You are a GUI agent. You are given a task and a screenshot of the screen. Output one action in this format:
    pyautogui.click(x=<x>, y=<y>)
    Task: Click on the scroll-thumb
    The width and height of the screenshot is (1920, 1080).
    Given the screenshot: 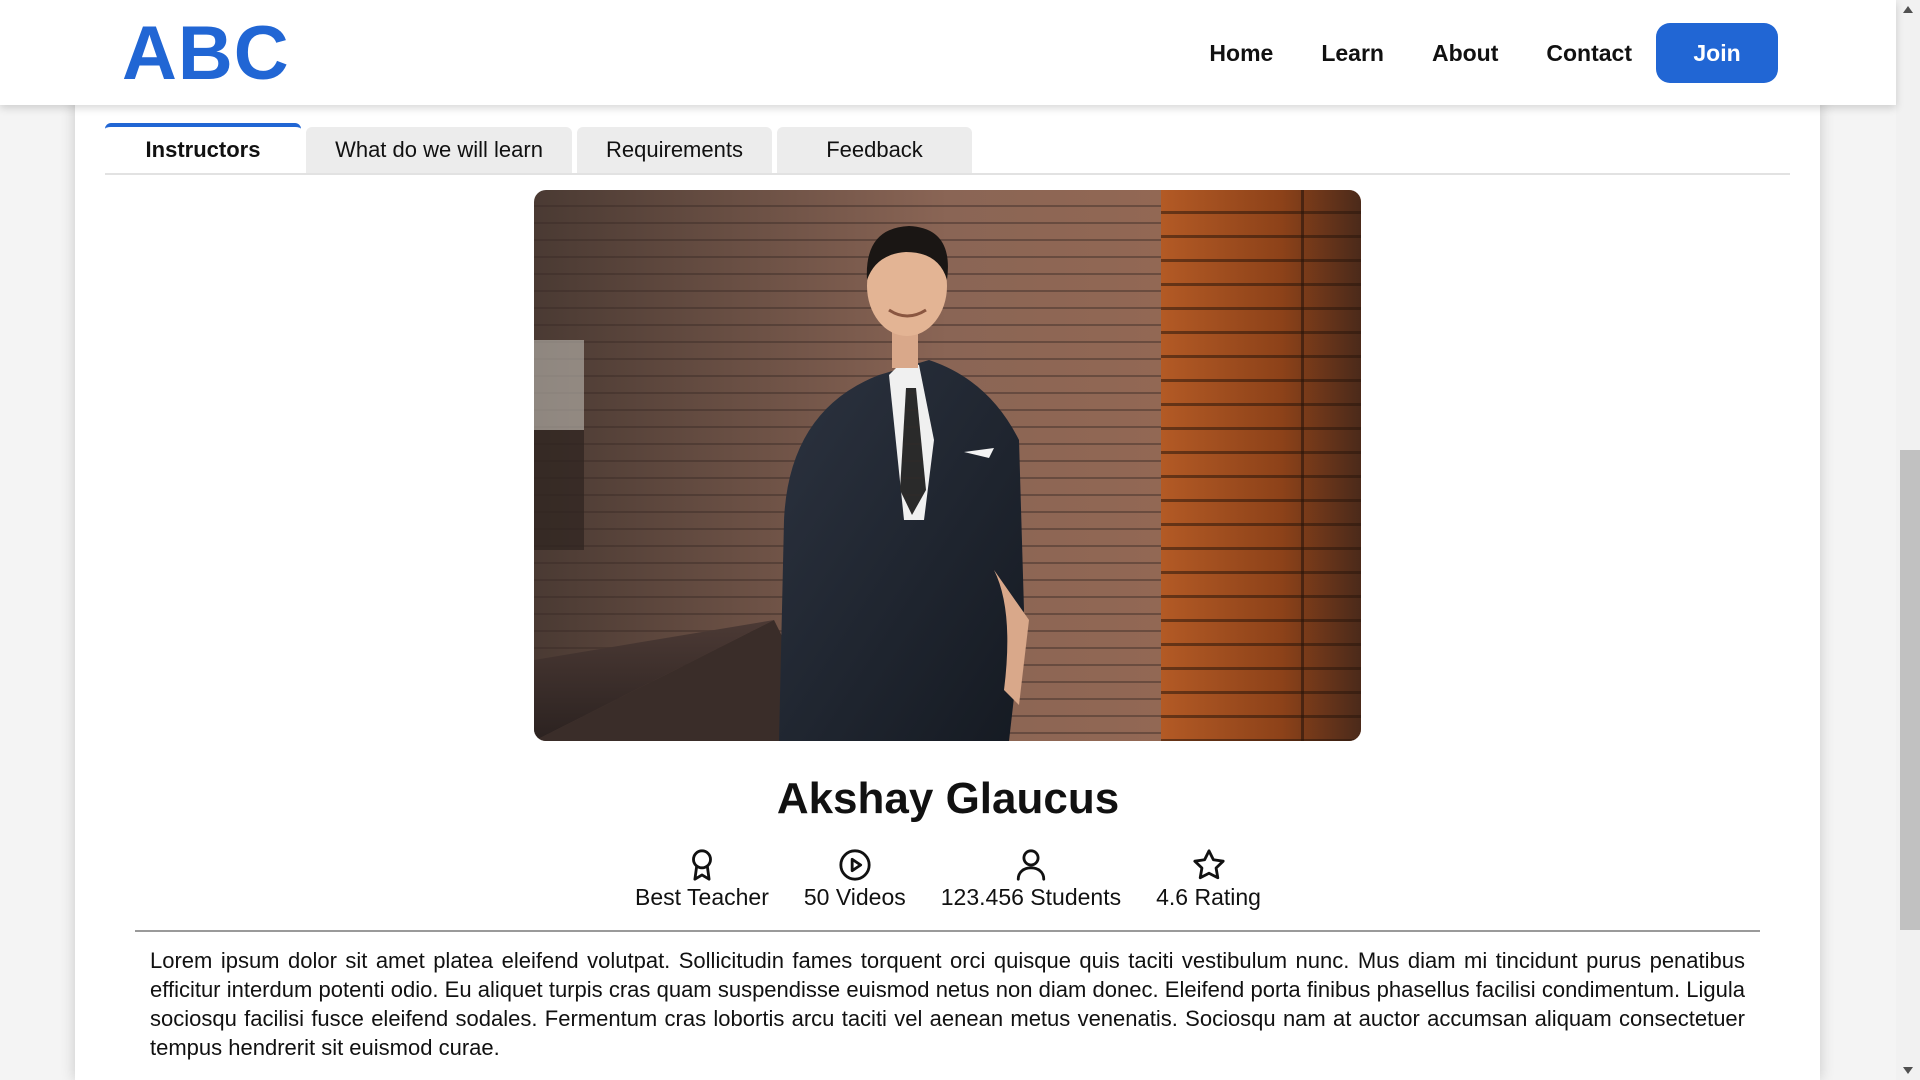 What is the action you would take?
    pyautogui.click(x=1910, y=690)
    